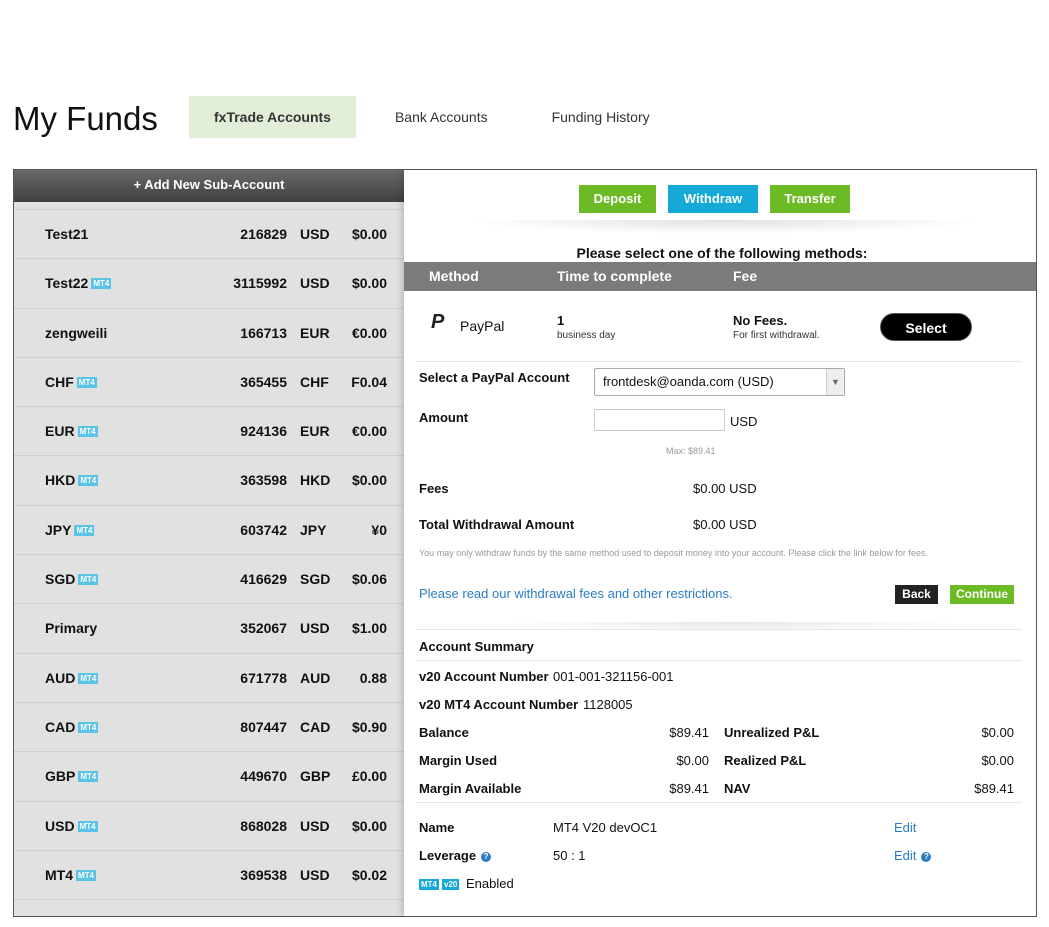 Image resolution: width=1049 pixels, height=927 pixels. What do you see at coordinates (434, 488) in the screenshot?
I see `fees-label: Fees` at bounding box center [434, 488].